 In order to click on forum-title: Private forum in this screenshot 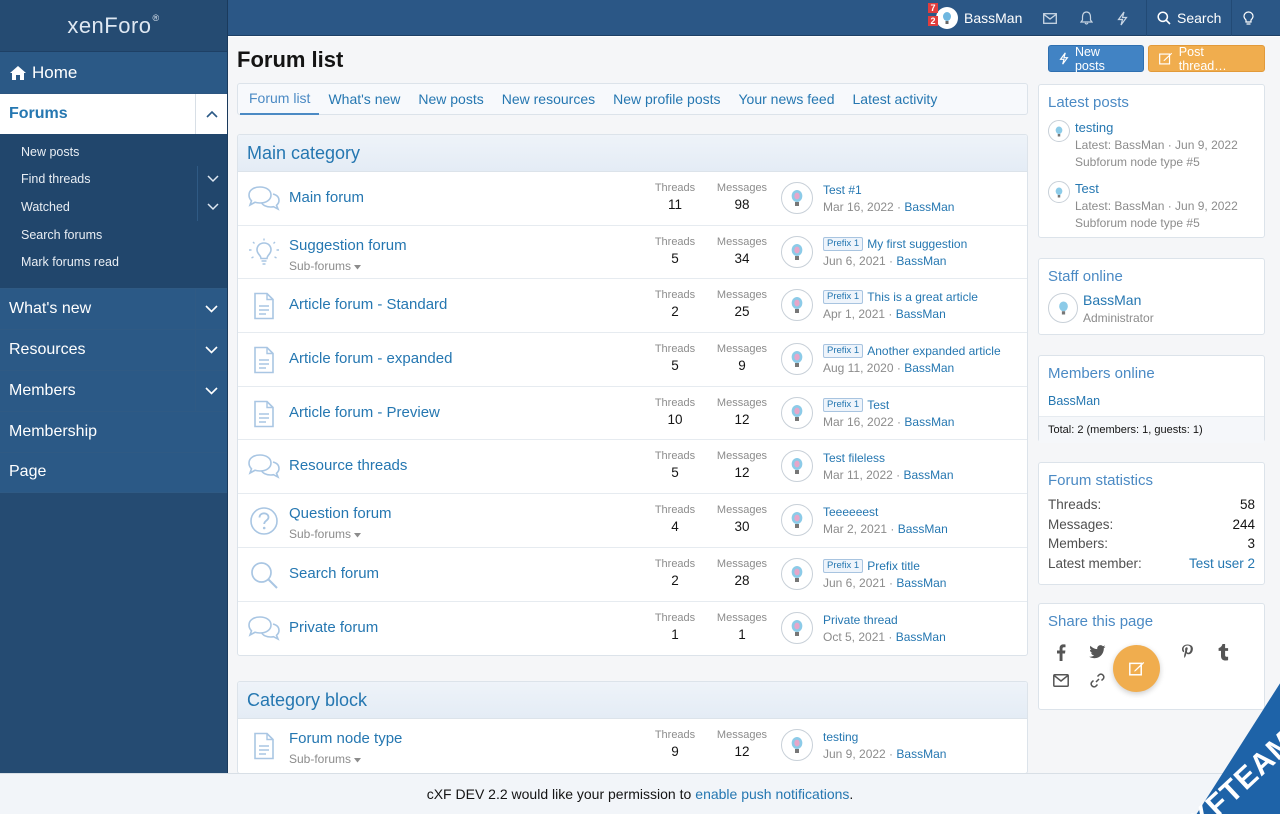, I will do `click(333, 627)`.